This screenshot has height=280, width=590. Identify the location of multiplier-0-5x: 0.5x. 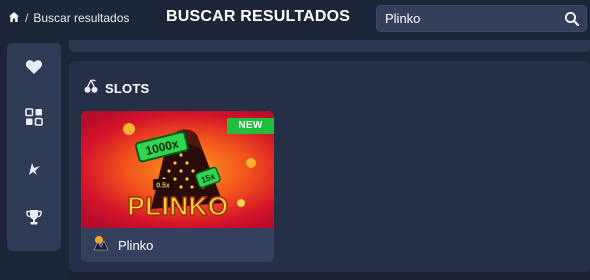
(163, 186).